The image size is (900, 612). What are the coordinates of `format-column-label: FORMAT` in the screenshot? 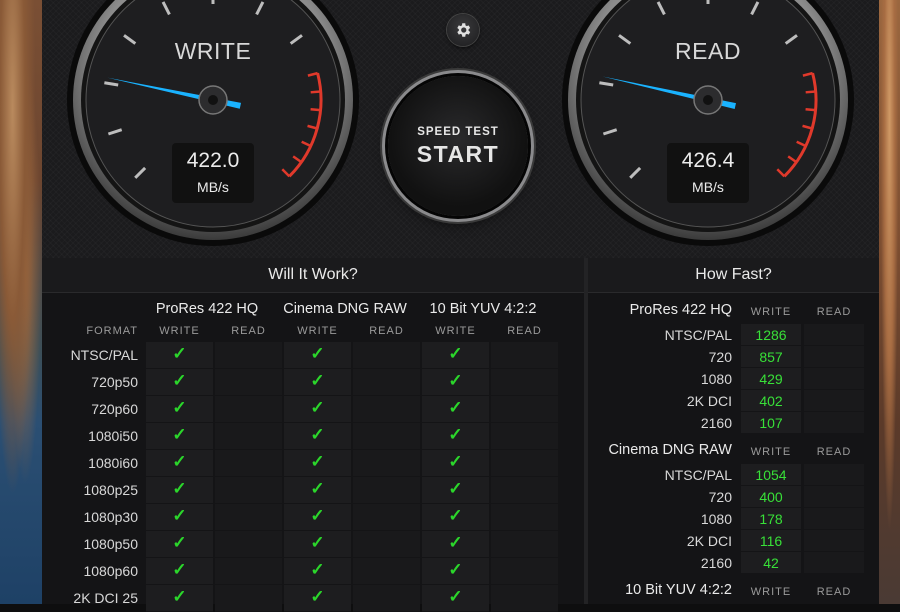 It's located at (112, 331).